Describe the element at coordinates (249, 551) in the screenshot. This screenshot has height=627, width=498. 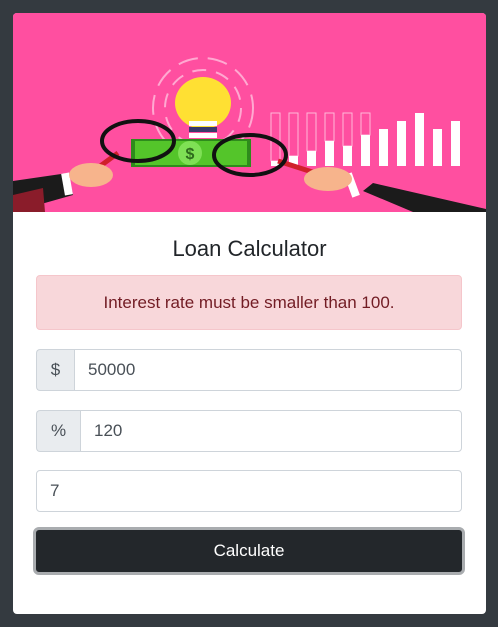
I see `calculate-button: Calculate` at that location.